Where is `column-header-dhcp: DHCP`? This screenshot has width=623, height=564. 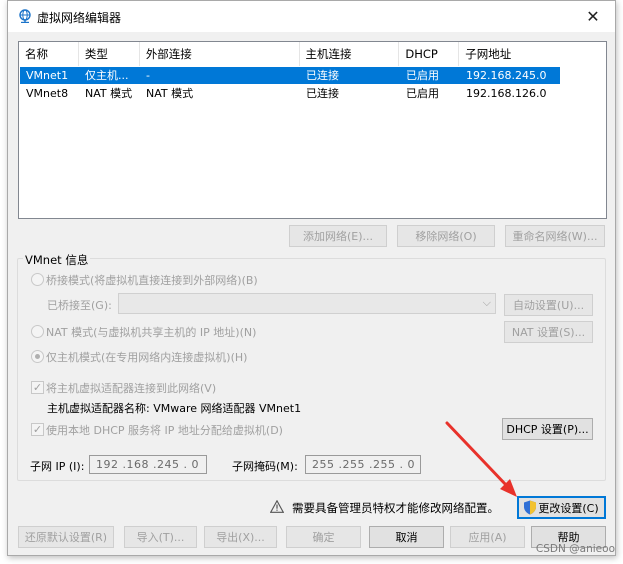
column-header-dhcp: DHCP is located at coordinates (429, 54).